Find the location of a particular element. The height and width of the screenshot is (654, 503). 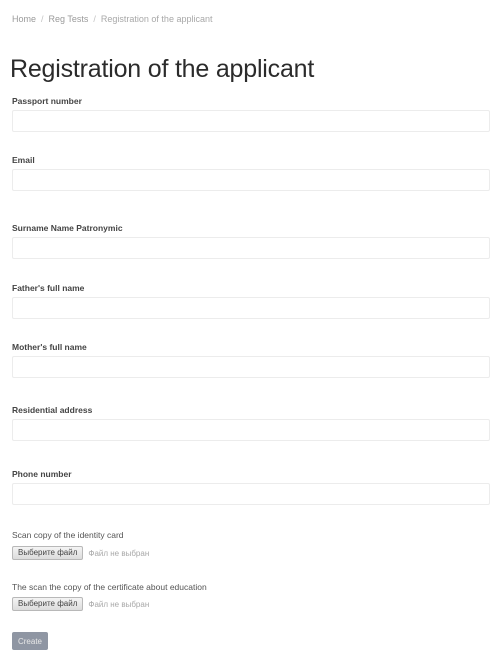

phone-number-label: Phone number is located at coordinates (42, 474).